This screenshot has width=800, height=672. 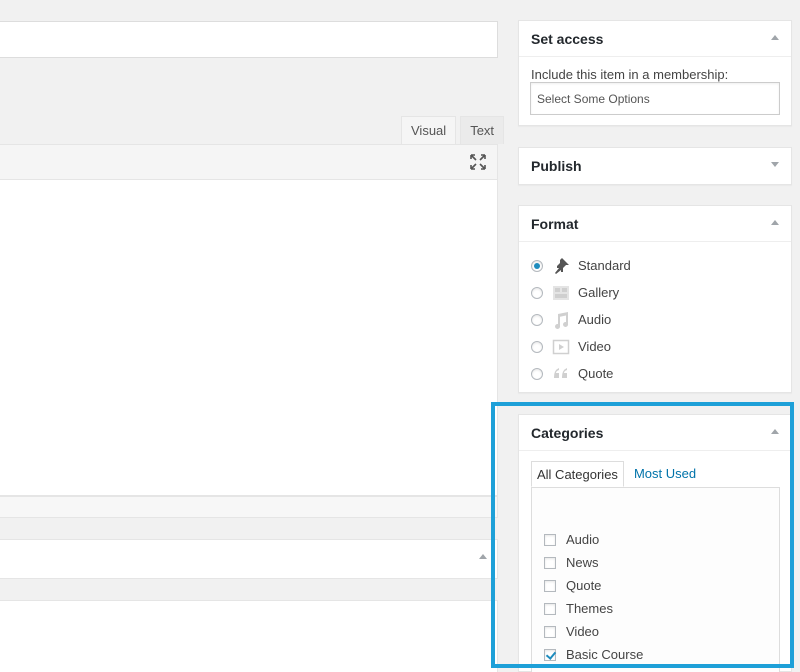 What do you see at coordinates (249, 559) in the screenshot?
I see `lower-meta-box` at bounding box center [249, 559].